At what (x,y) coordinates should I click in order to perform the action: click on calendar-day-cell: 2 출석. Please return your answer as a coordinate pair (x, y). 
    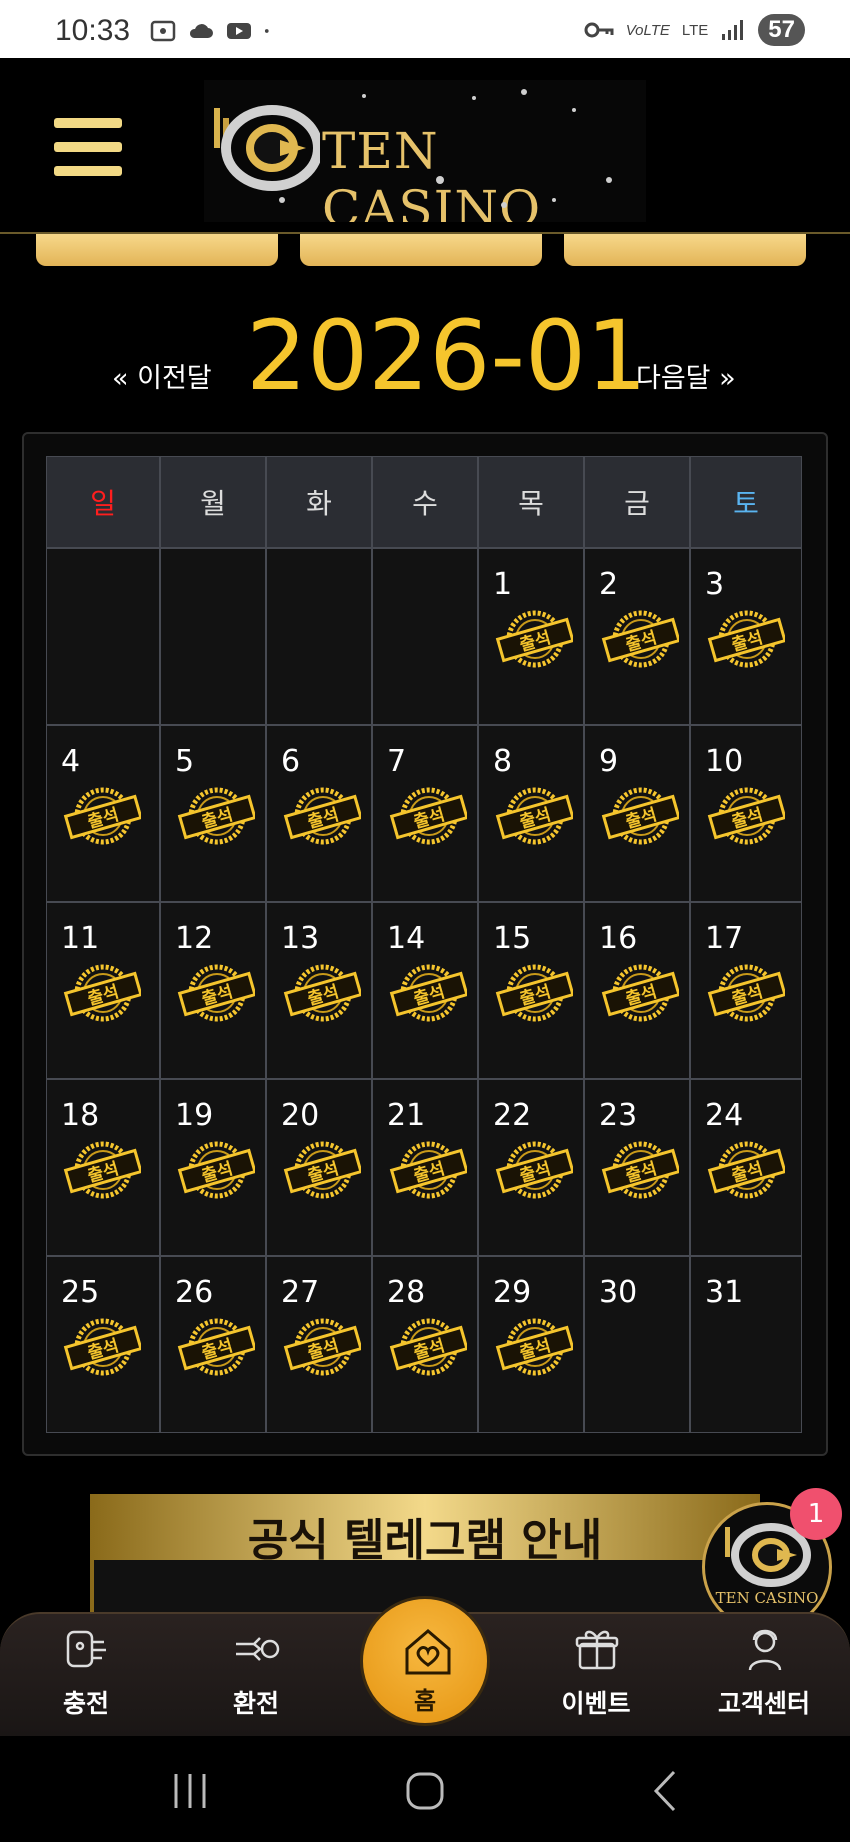
    Looking at the image, I should click on (637, 636).